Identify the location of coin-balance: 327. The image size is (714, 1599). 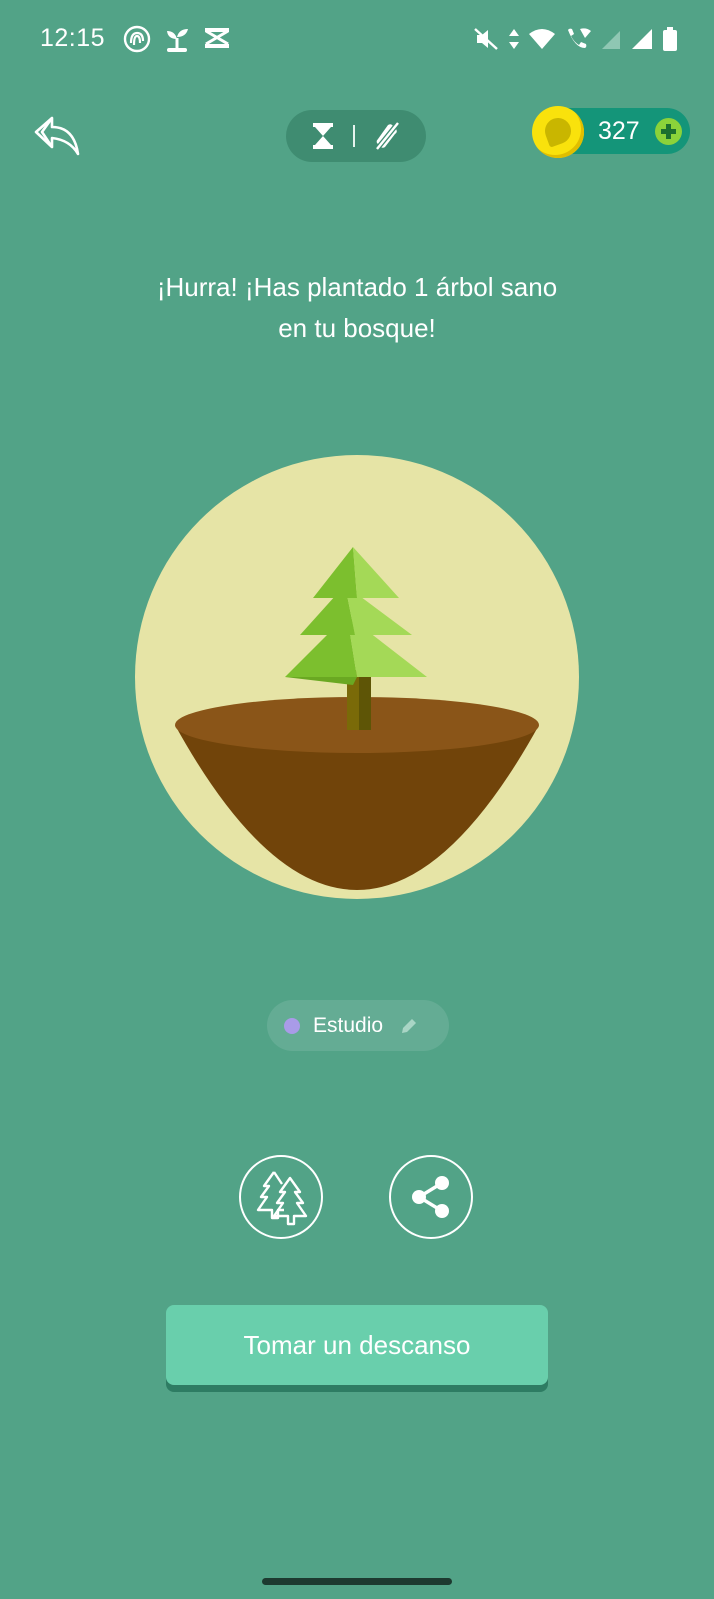
(611, 132).